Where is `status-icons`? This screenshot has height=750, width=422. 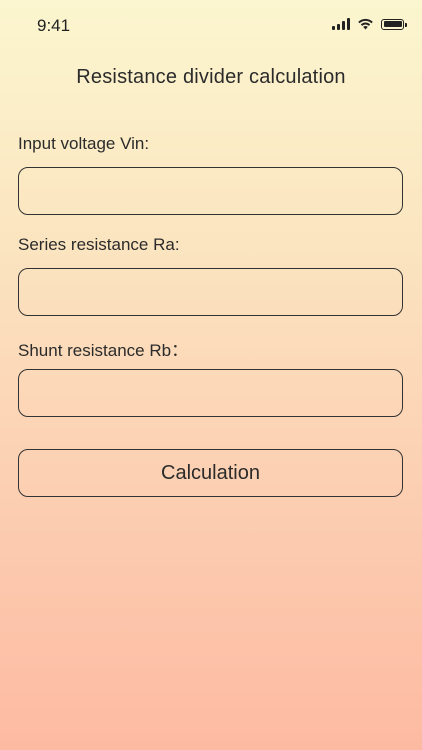
status-icons is located at coordinates (369, 24).